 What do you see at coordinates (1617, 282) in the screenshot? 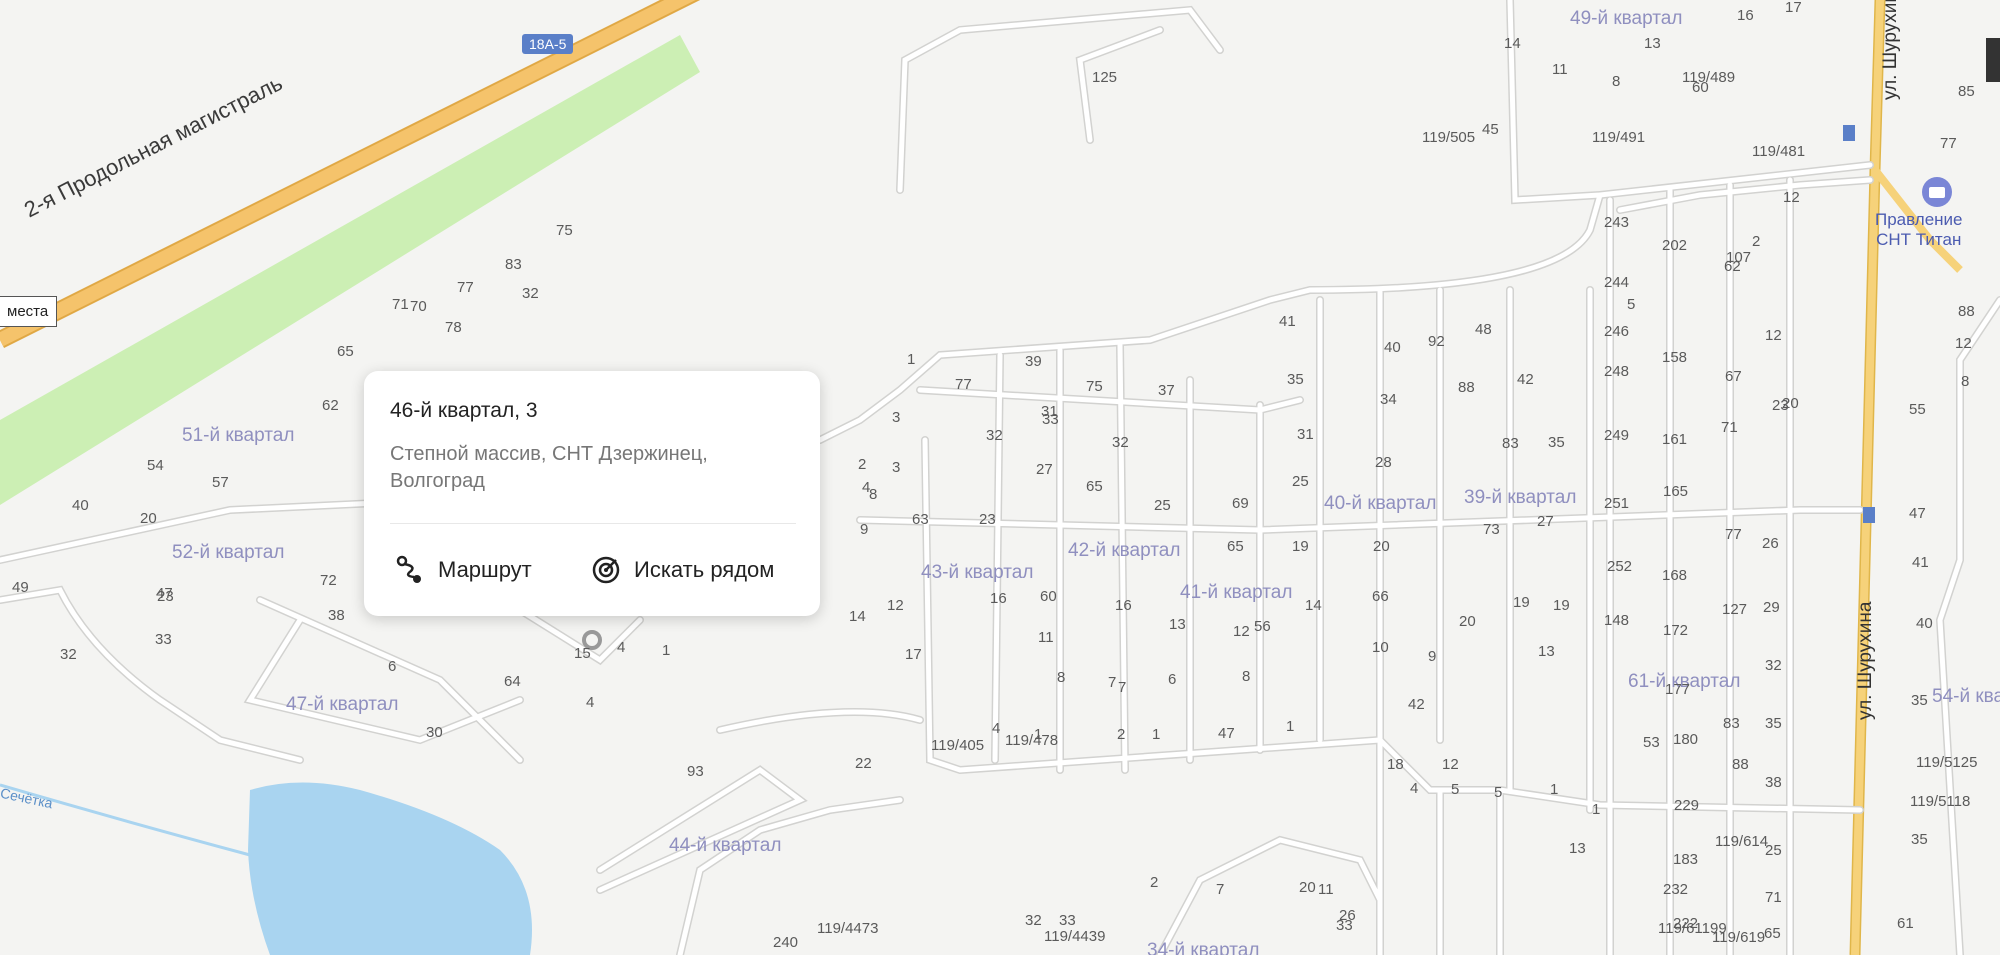
I see `house-number: 244` at bounding box center [1617, 282].